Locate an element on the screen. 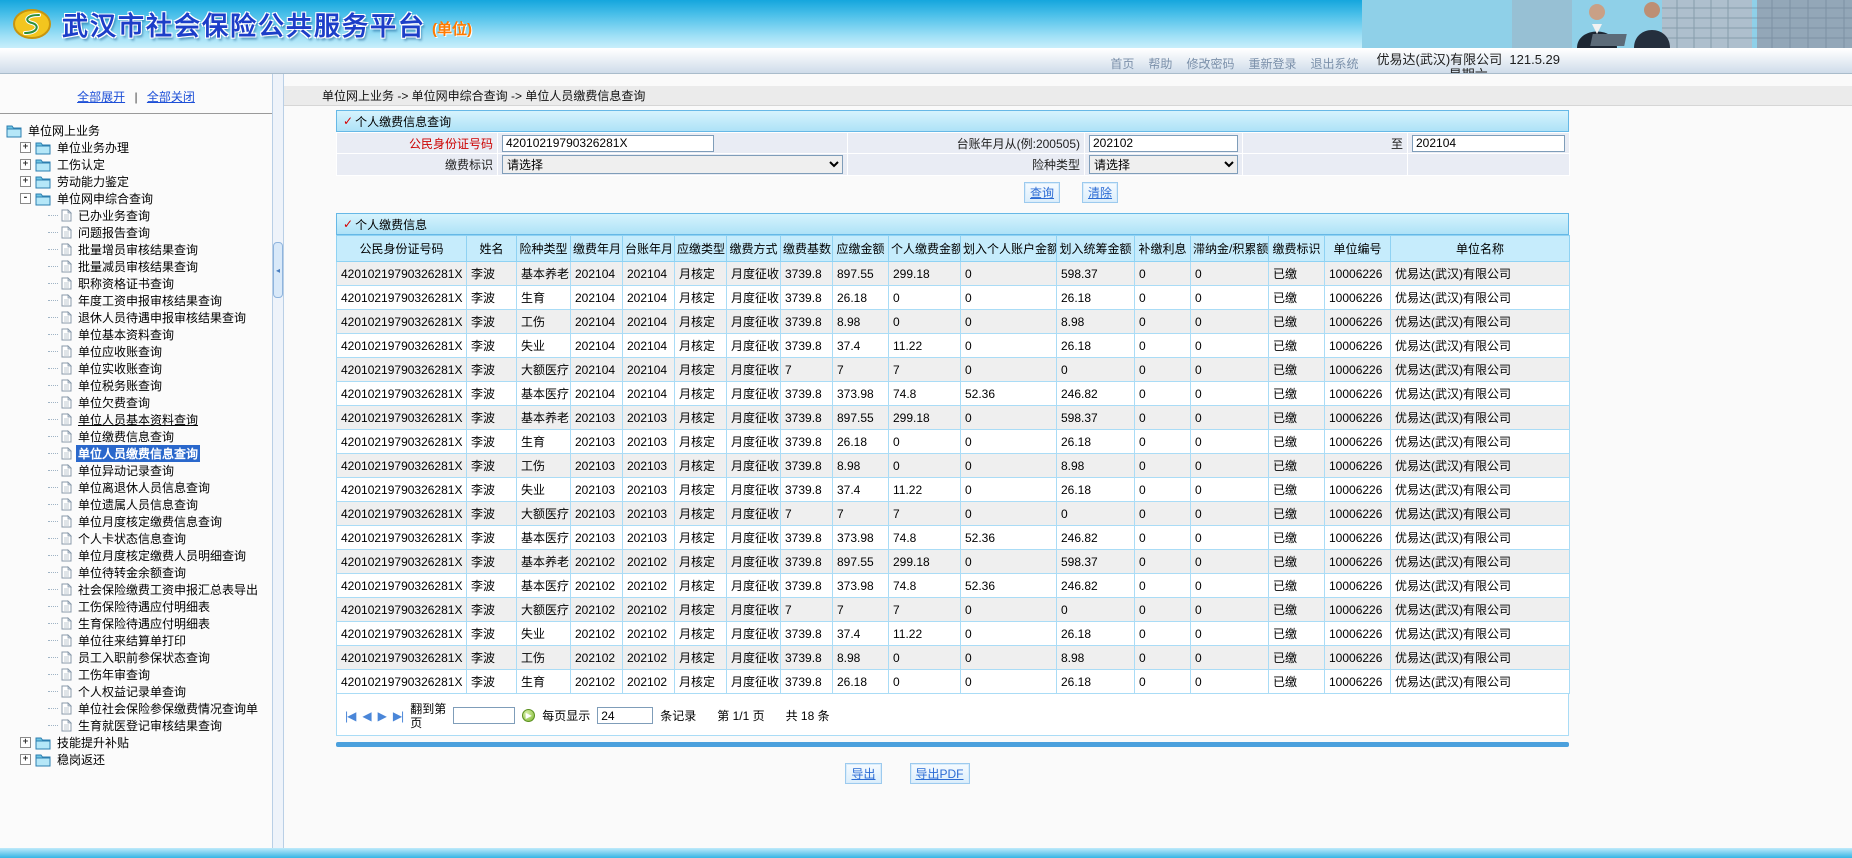  tree-item: 社会保险缴费工资申报汇总表导出 is located at coordinates (138, 589).